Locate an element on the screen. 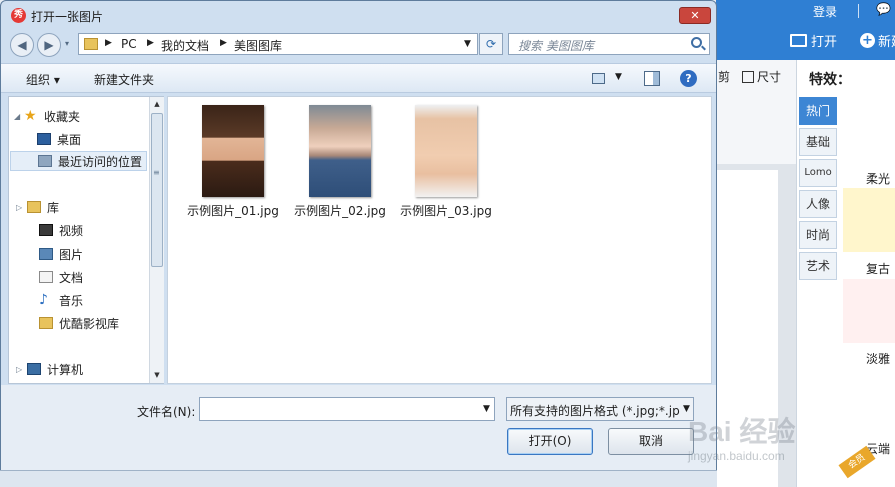  nav-item-desktop: 桌面 is located at coordinates (100, 139).